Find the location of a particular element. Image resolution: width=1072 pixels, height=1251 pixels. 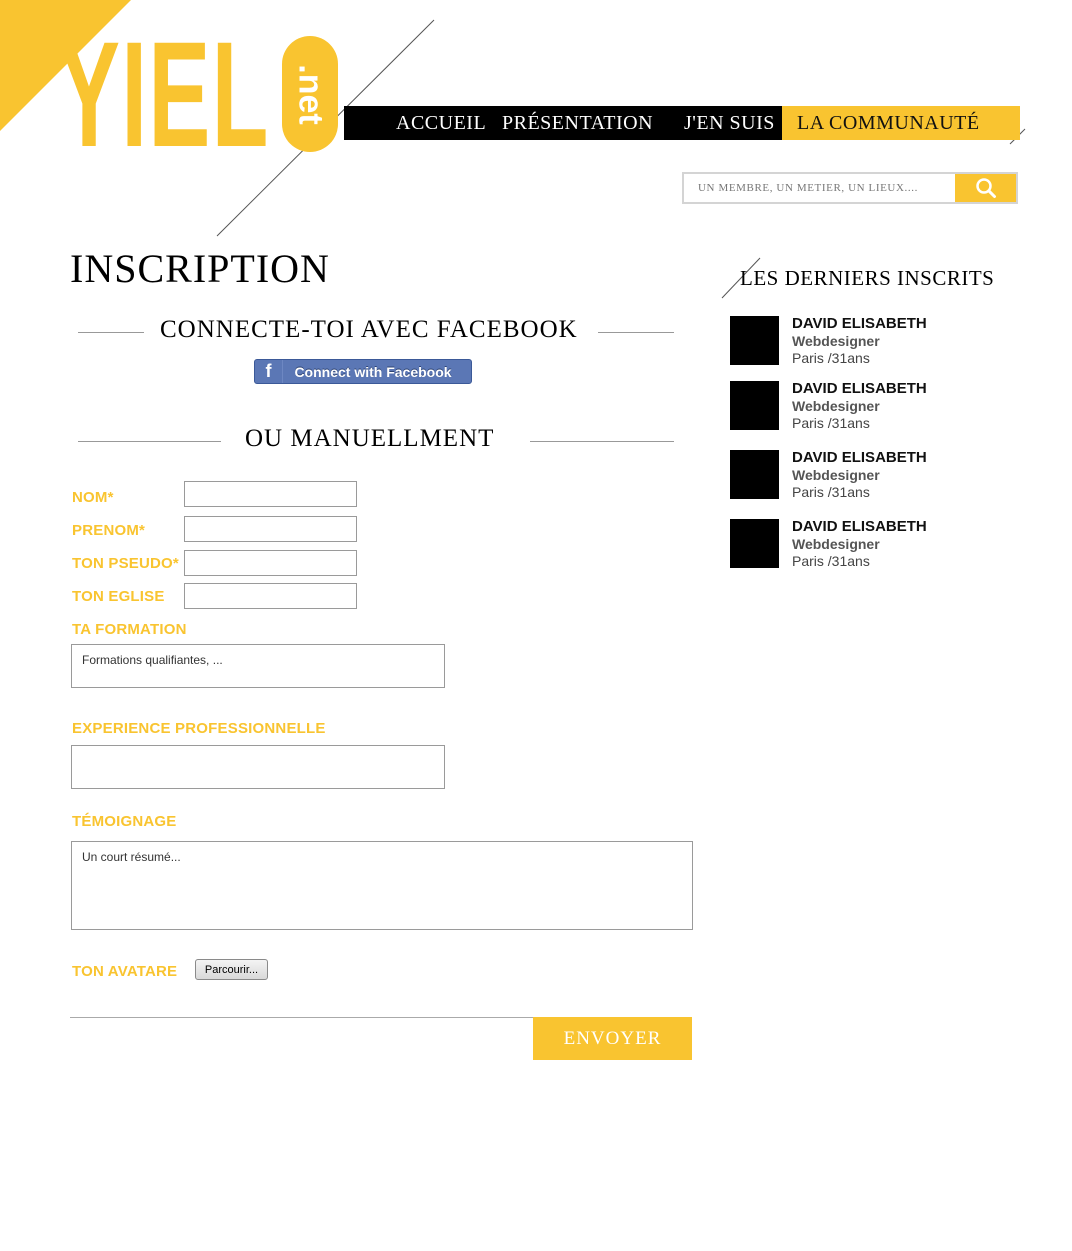

search-icon is located at coordinates (985, 188).